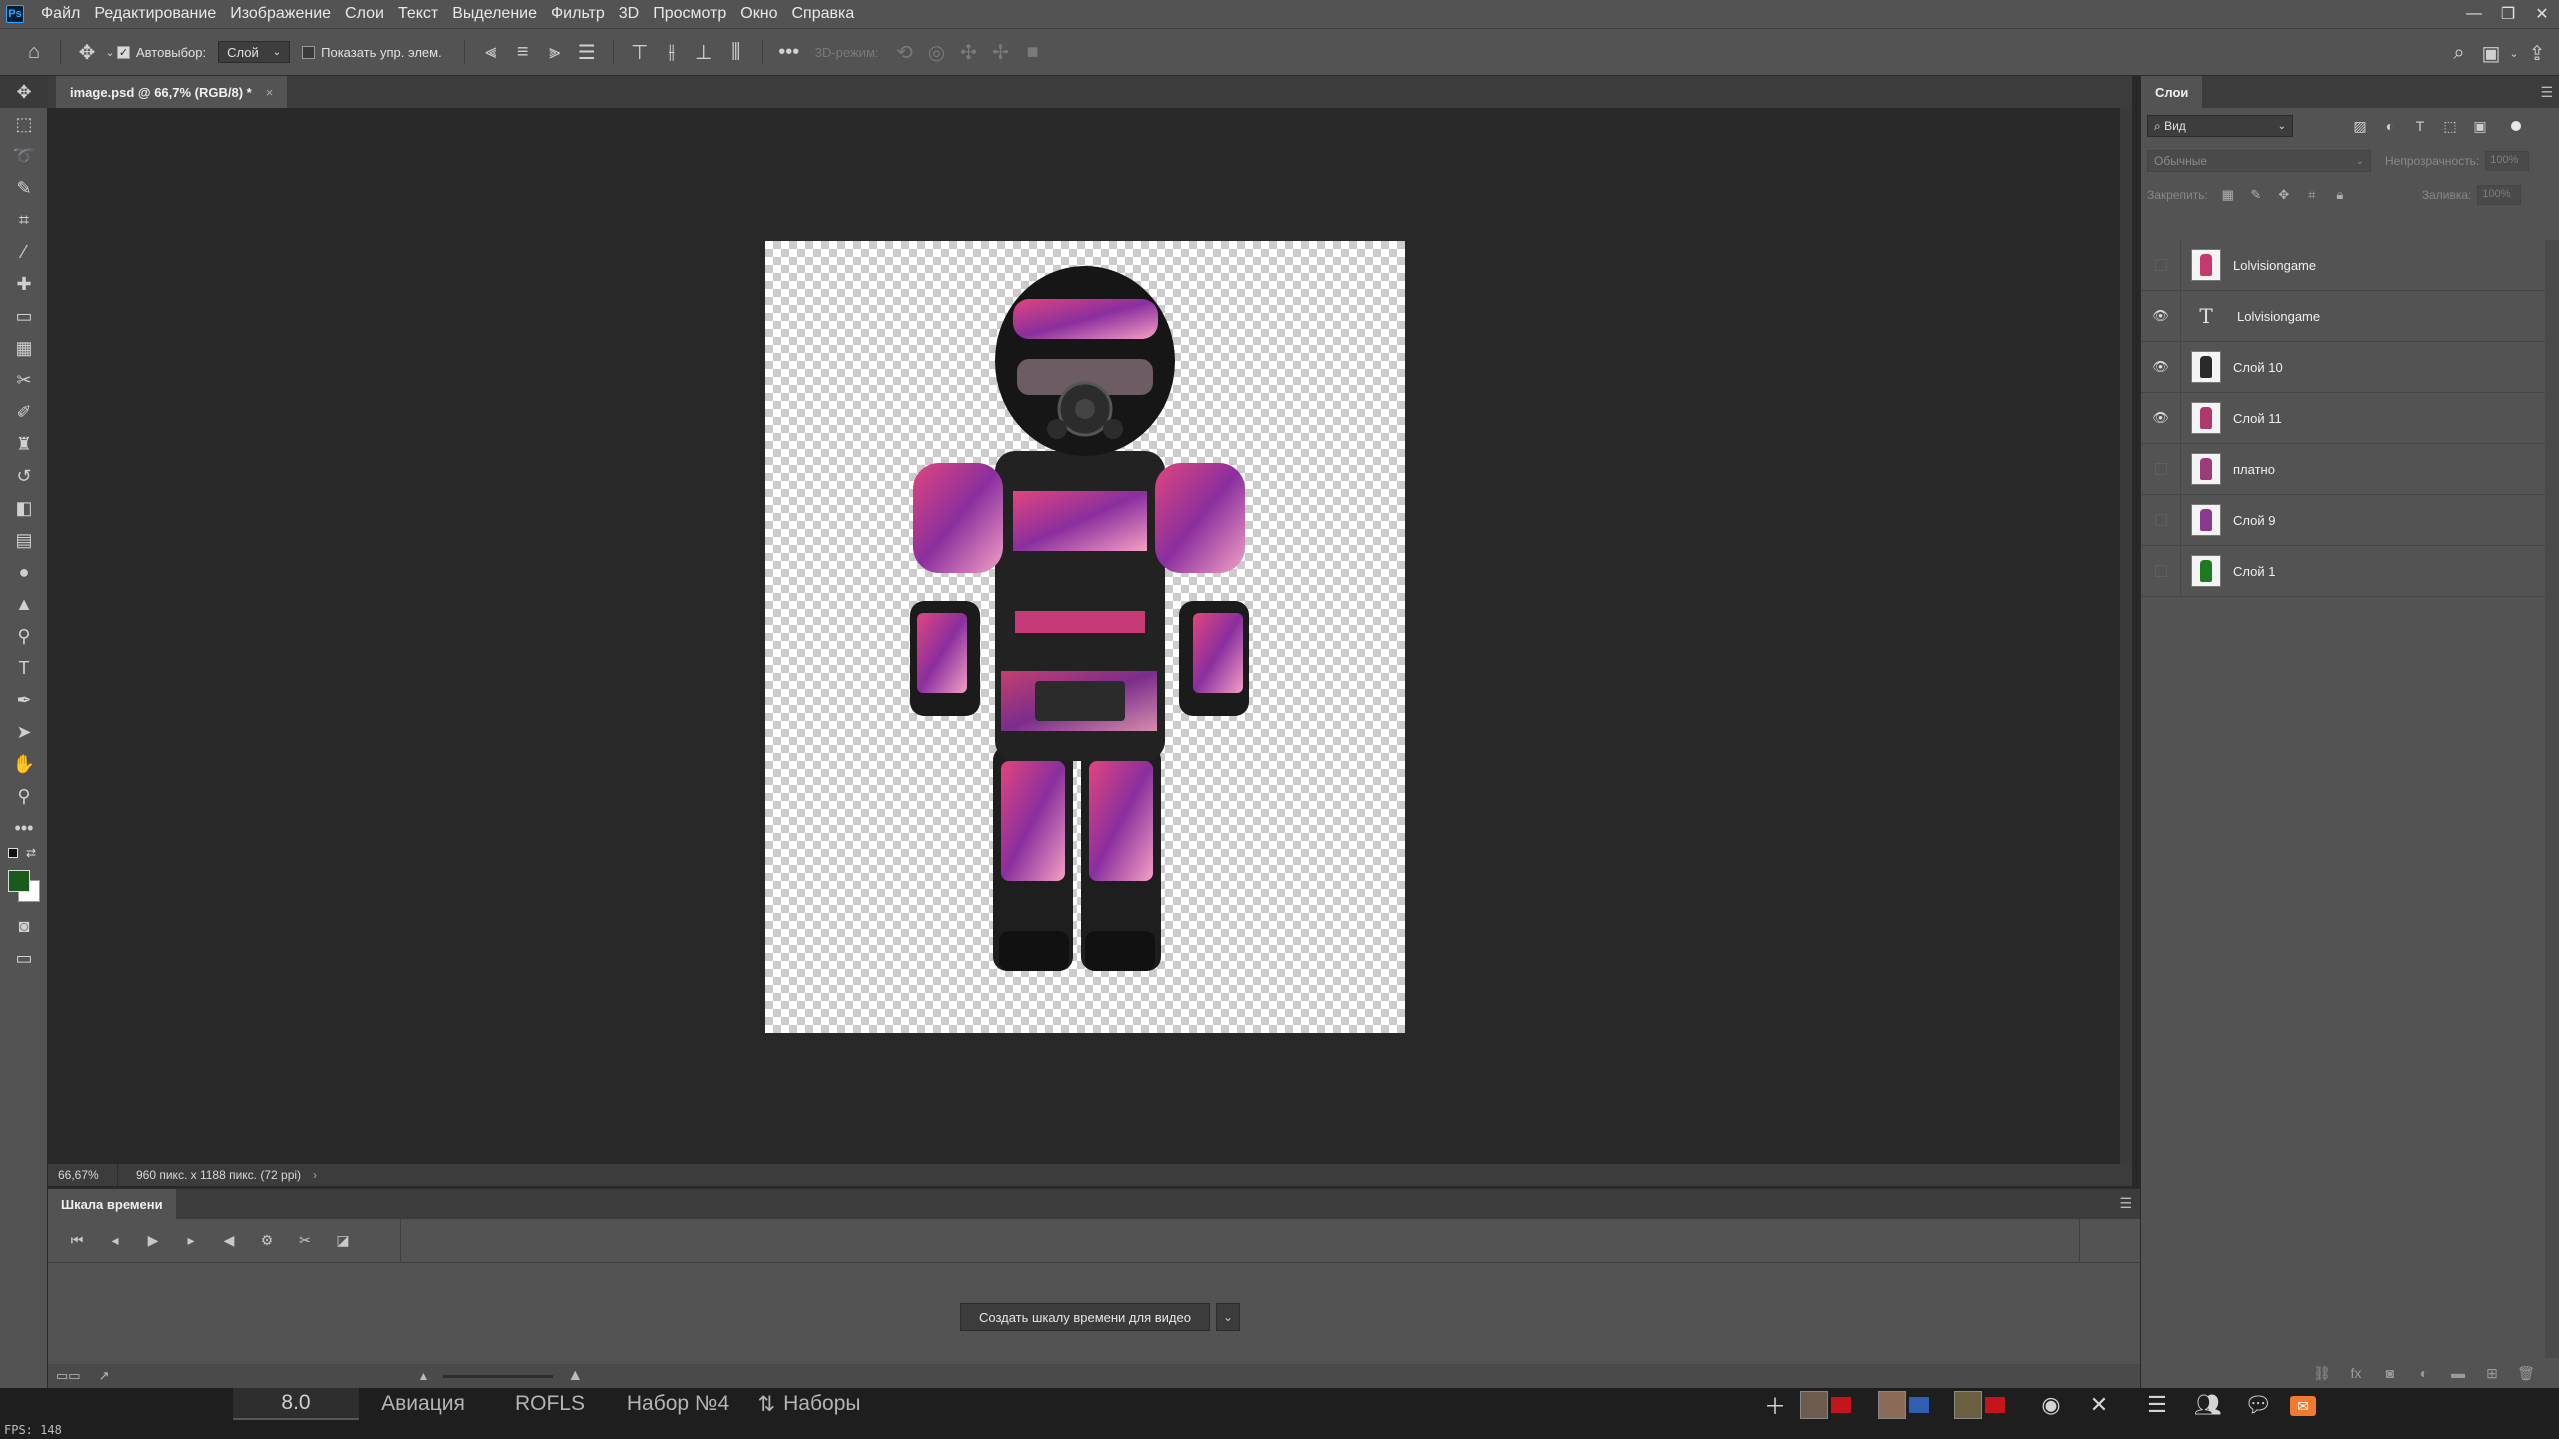 The width and height of the screenshot is (2559, 1439). What do you see at coordinates (758, 14) in the screenshot?
I see `menu-window: Окно` at bounding box center [758, 14].